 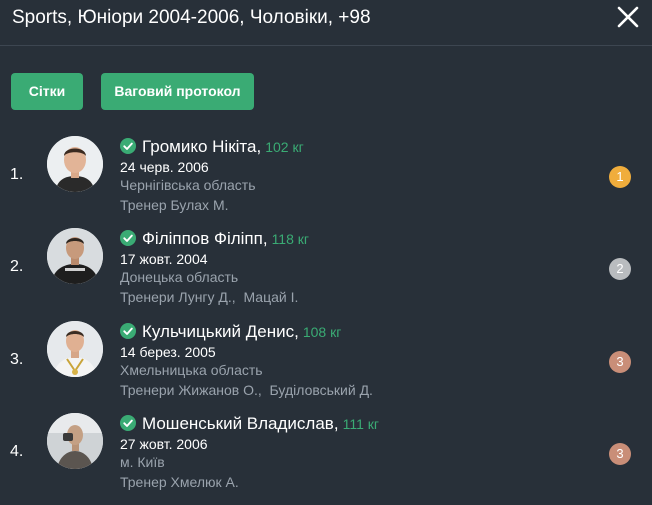 What do you see at coordinates (191, 370) in the screenshot?
I see `athlete-region: Хмельницька область` at bounding box center [191, 370].